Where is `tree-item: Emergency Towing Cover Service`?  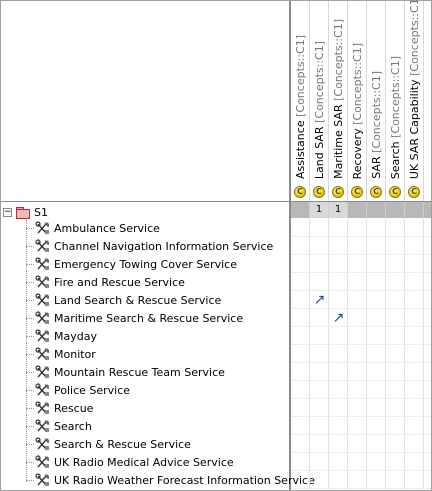
tree-item: Emergency Towing Cover Service is located at coordinates (131, 264).